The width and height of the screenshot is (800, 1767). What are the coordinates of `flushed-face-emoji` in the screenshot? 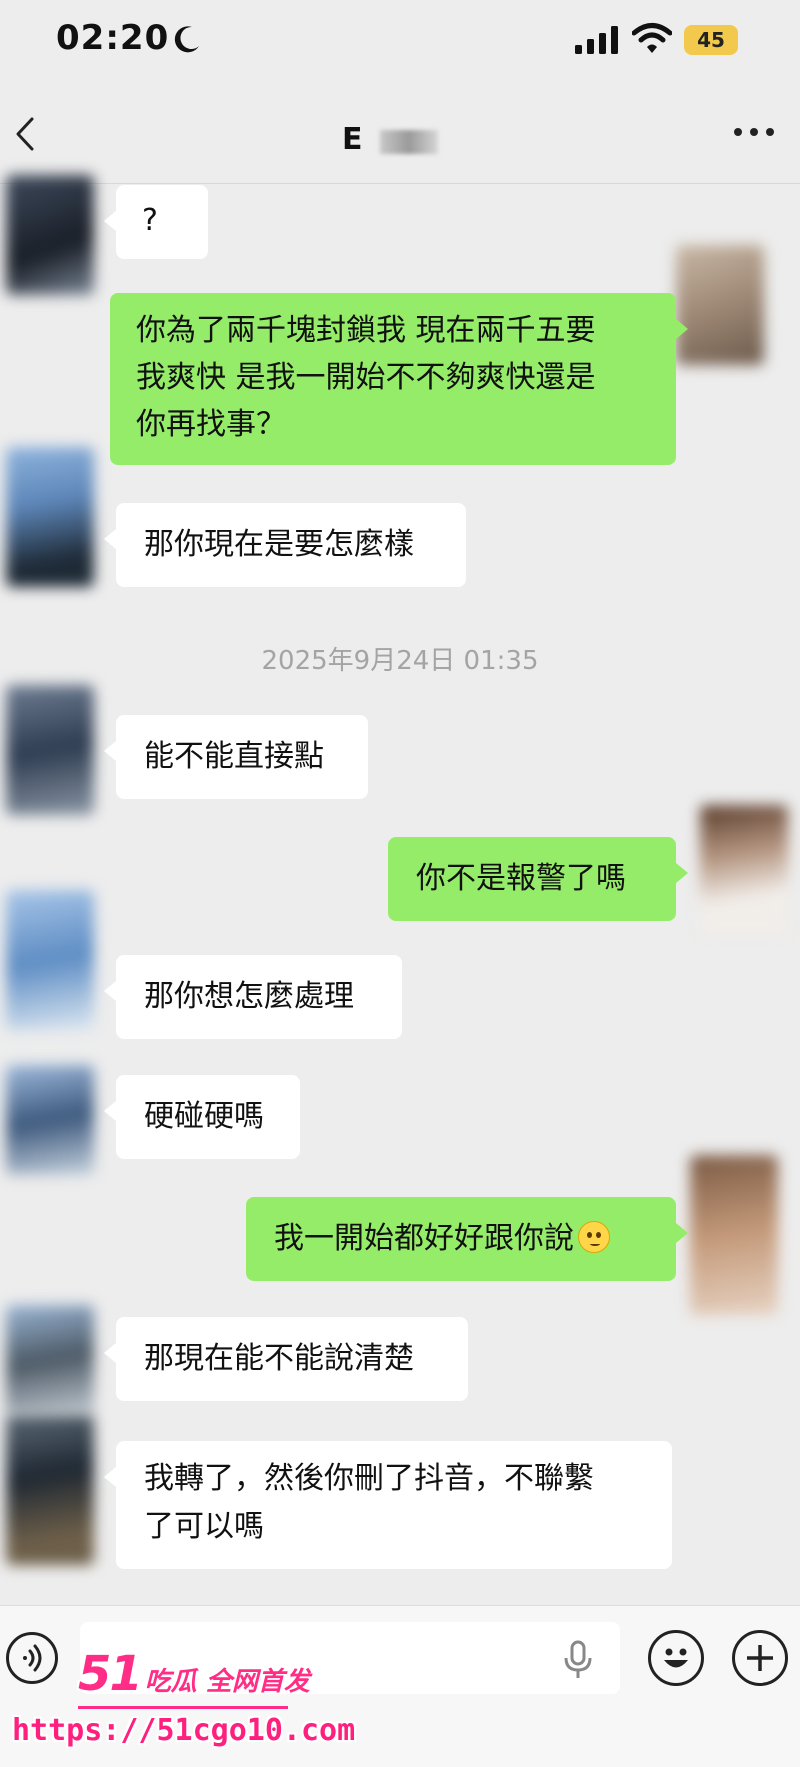 It's located at (594, 1237).